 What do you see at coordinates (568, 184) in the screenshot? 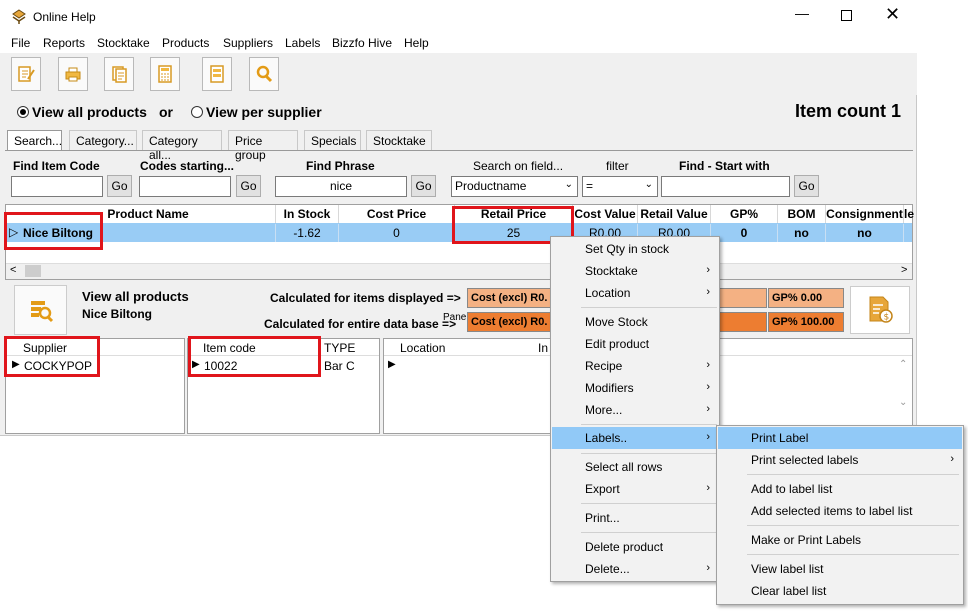
I see `chevron-down-icon: ⌄` at bounding box center [568, 184].